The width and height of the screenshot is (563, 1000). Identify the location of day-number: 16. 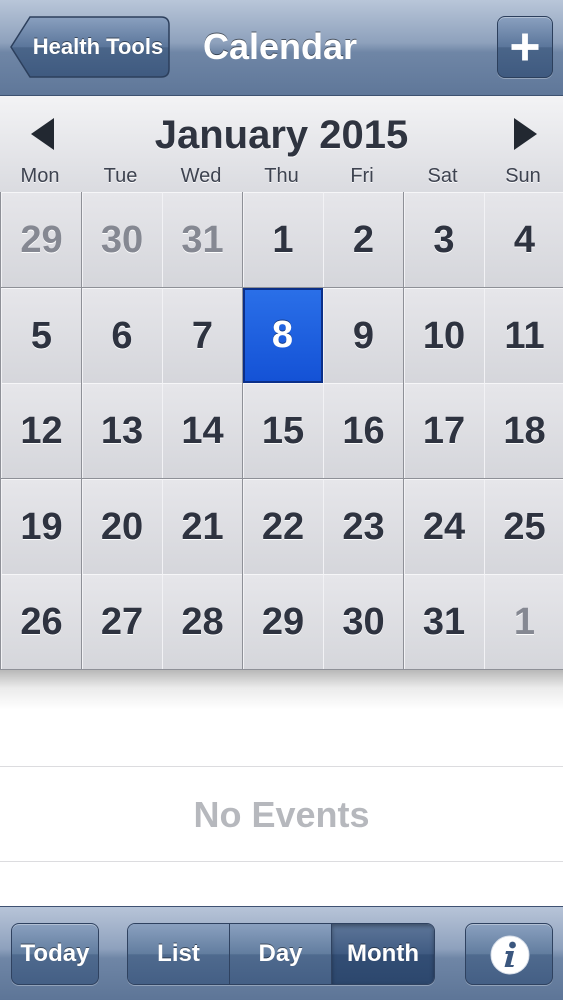
(363, 431).